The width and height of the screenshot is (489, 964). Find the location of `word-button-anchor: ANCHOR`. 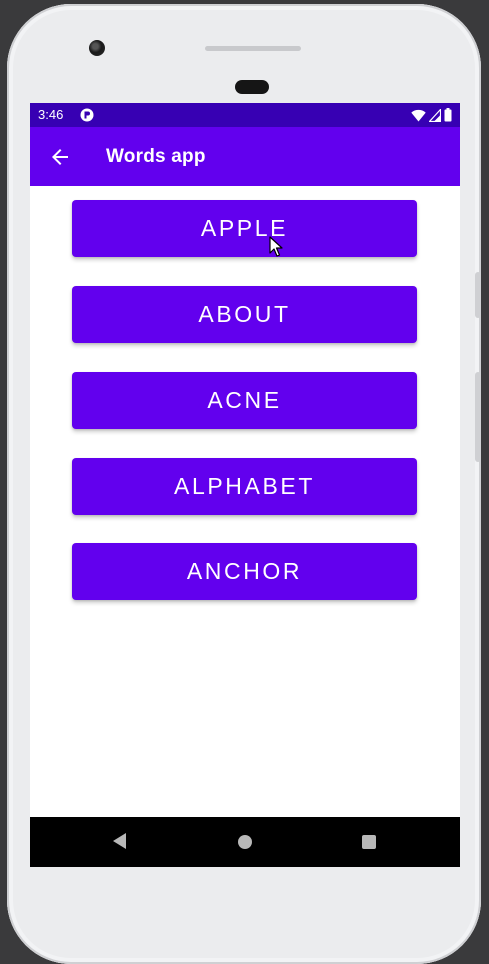

word-button-anchor: ANCHOR is located at coordinates (244, 571).